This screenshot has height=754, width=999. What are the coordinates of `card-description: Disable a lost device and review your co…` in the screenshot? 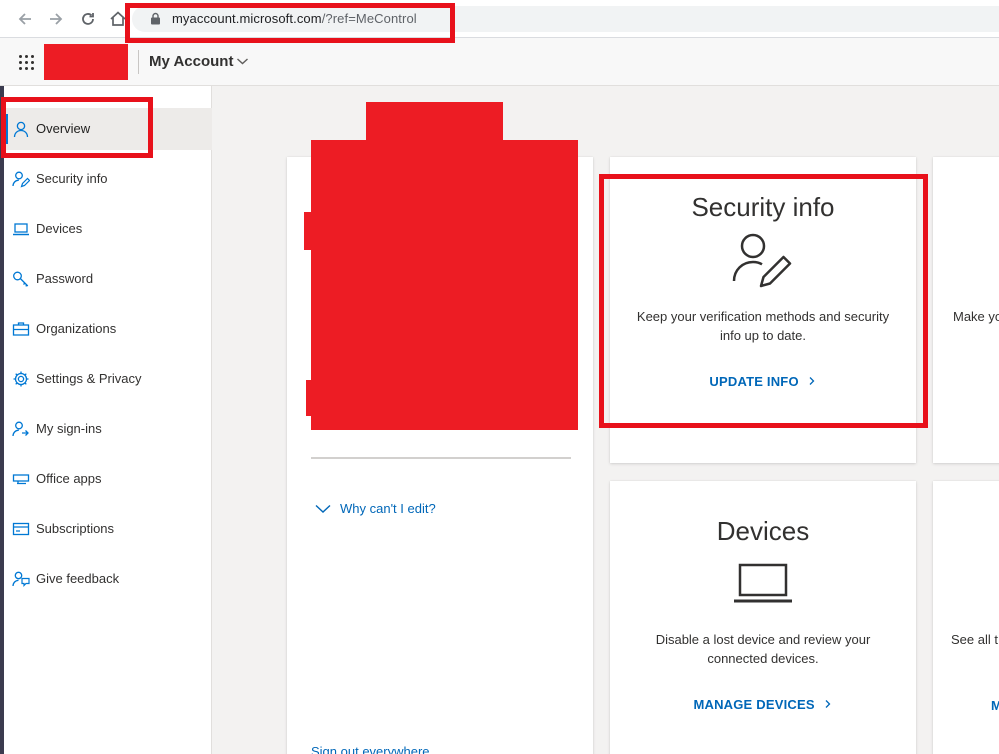 It's located at (763, 649).